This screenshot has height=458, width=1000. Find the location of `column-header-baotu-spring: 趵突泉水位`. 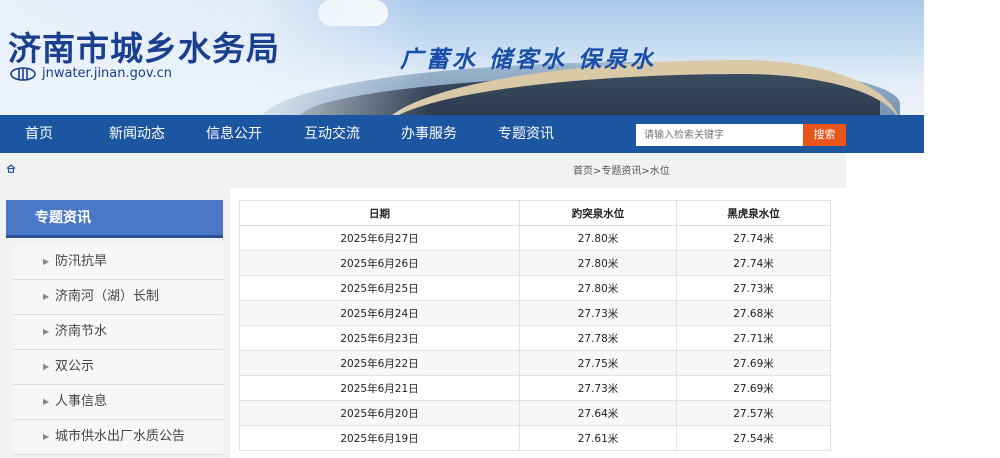

column-header-baotu-spring: 趵突泉水位 is located at coordinates (598, 213).